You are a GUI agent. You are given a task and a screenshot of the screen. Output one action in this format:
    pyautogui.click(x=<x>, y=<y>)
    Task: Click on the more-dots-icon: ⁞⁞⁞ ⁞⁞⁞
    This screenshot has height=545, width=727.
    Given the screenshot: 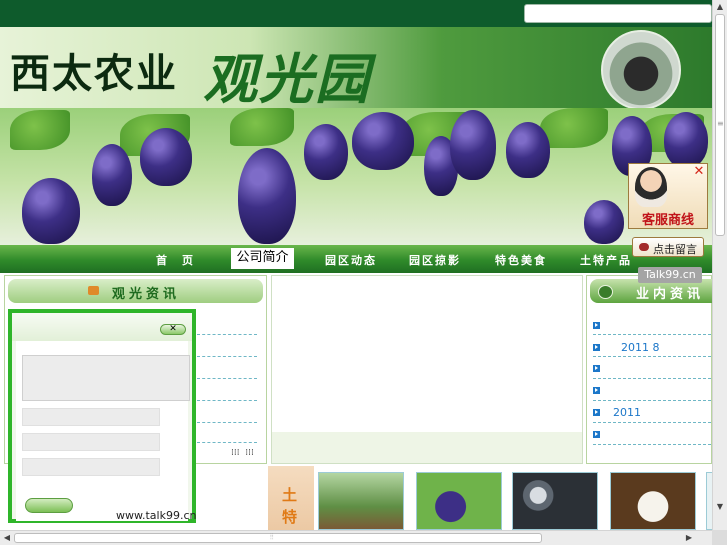 What is the action you would take?
    pyautogui.click(x=242, y=453)
    